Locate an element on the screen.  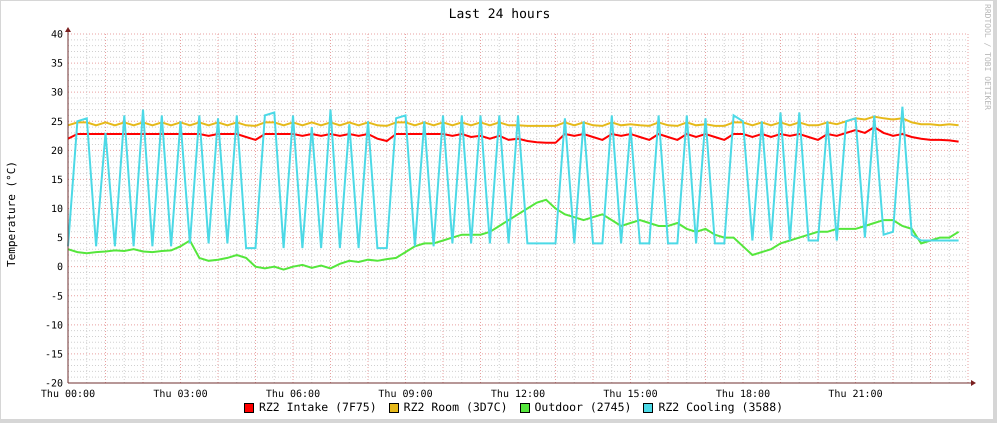
x-tick-label: Thu 18:00 is located at coordinates (743, 394).